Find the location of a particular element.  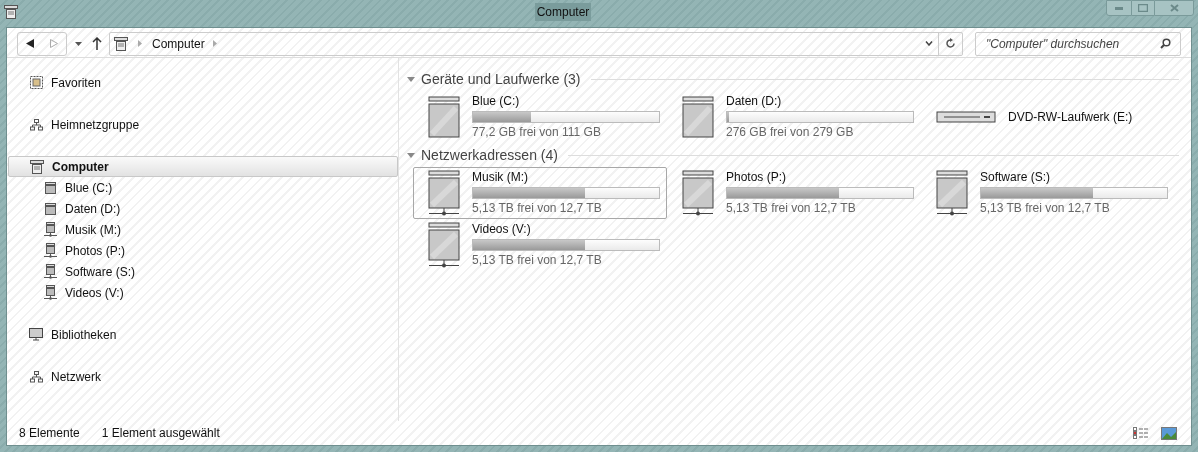

sidebar-item: Musik (M:) is located at coordinates (202, 229).